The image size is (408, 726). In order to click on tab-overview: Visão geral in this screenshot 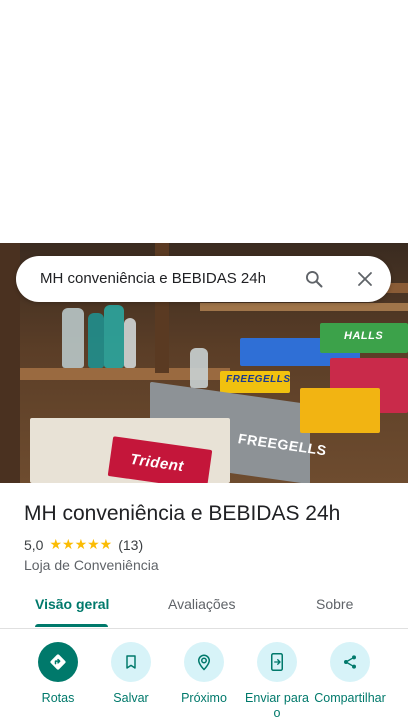, I will do `click(72, 604)`.